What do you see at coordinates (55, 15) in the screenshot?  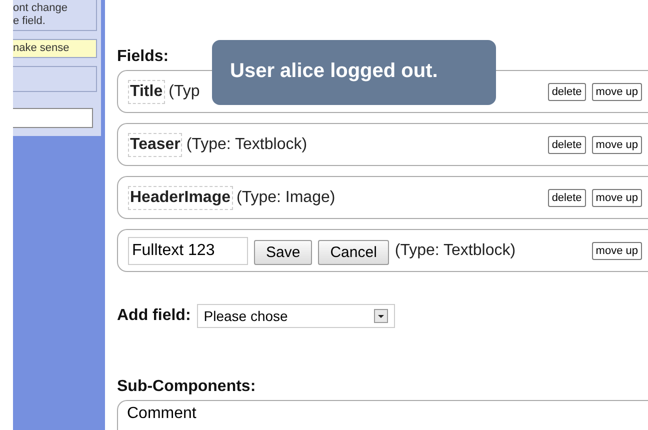 I see `note-box: ont change e field.` at bounding box center [55, 15].